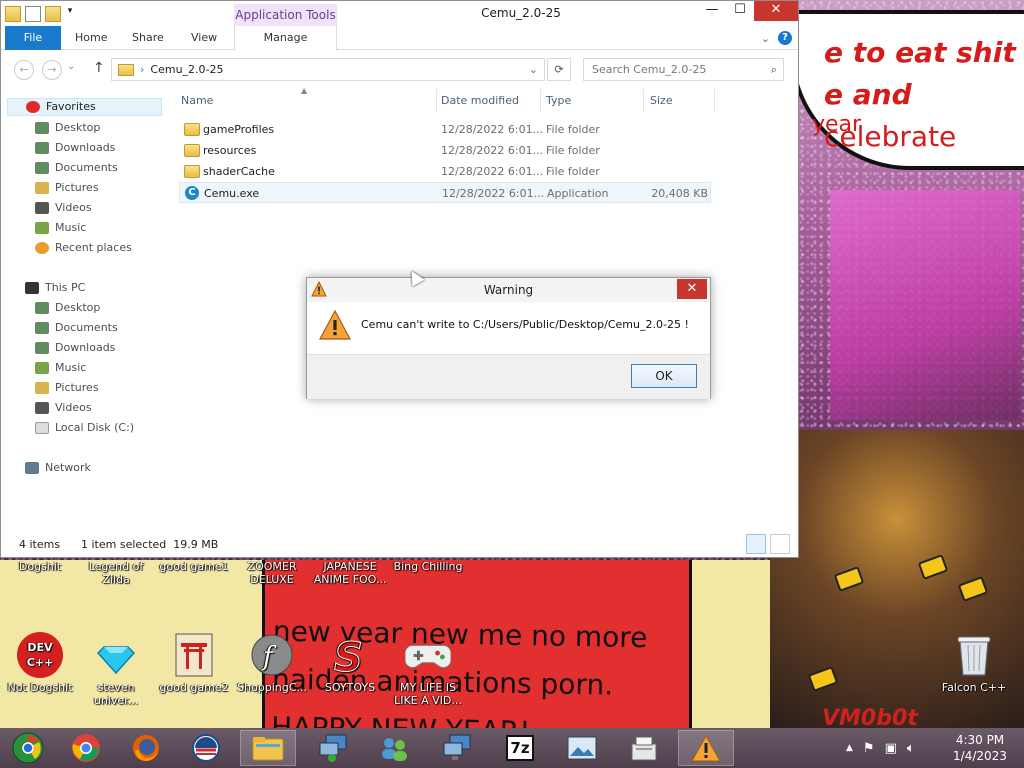 The height and width of the screenshot is (768, 1024). I want to click on dialog-title-bar: Warning ✕, so click(508, 290).